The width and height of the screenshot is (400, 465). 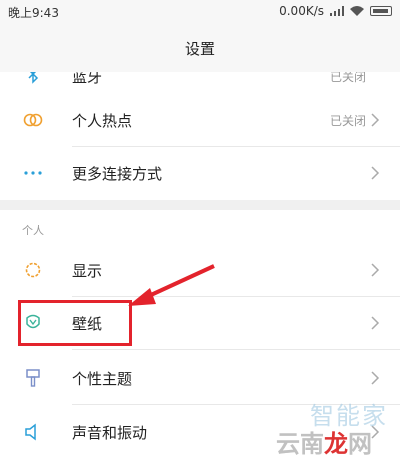 What do you see at coordinates (200, 205) in the screenshot?
I see `section-gap` at bounding box center [200, 205].